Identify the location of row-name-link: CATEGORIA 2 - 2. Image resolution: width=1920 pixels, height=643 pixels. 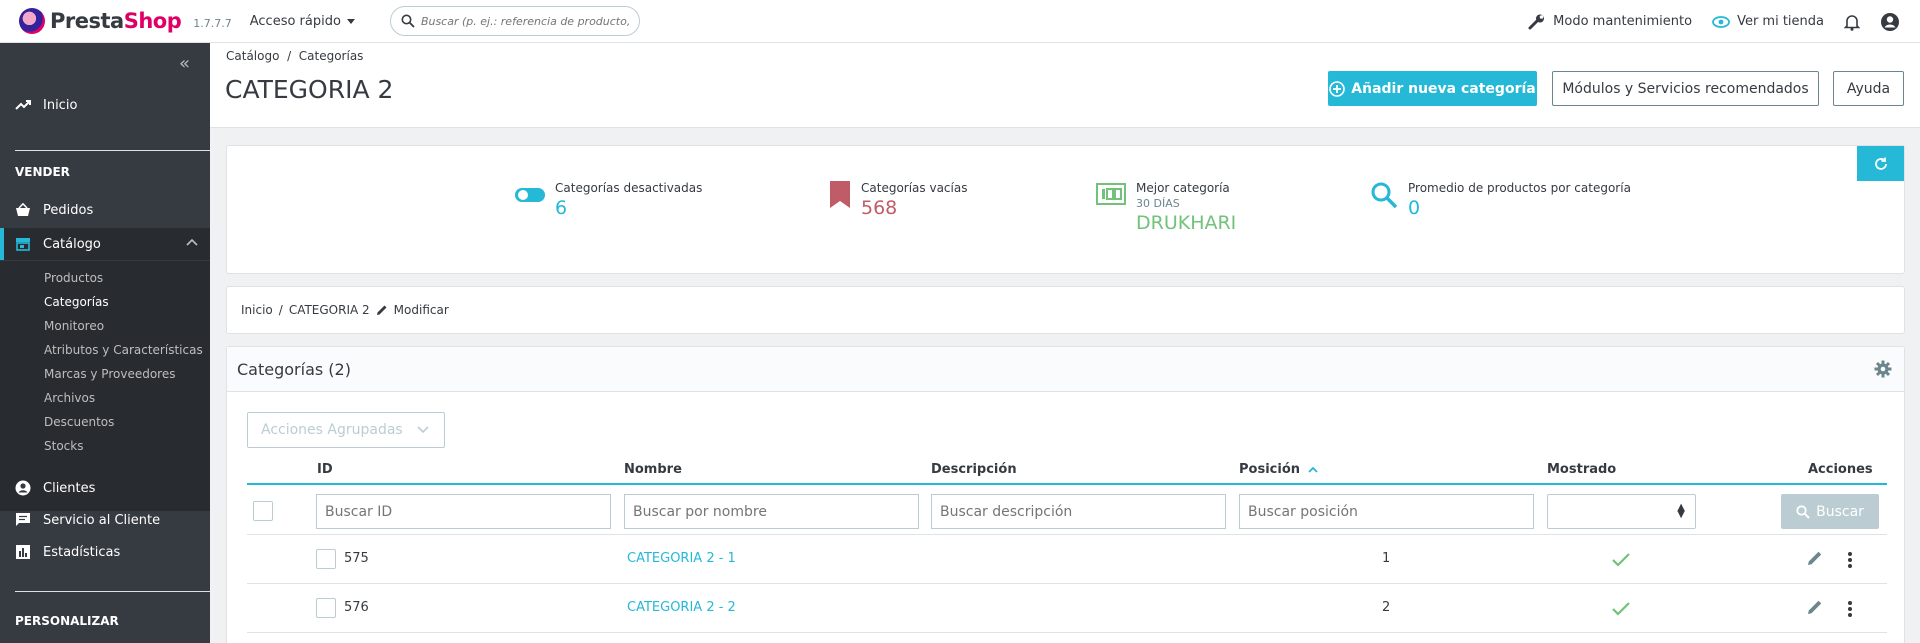
(681, 607).